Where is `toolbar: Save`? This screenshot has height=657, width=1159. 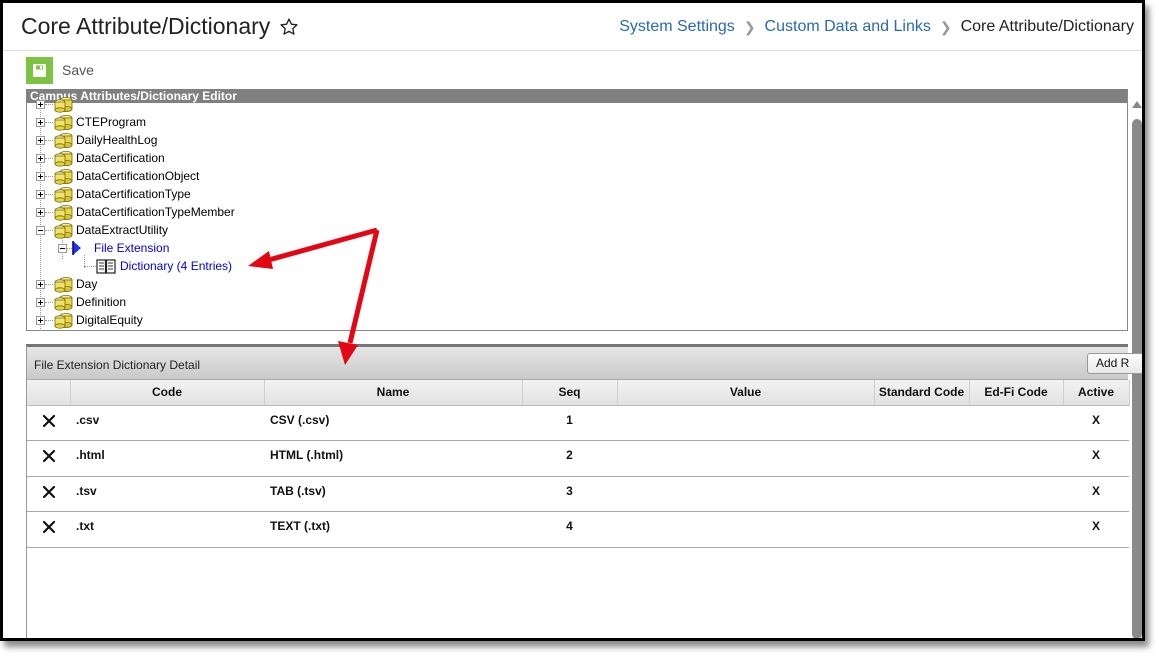 toolbar: Save is located at coordinates (60, 70).